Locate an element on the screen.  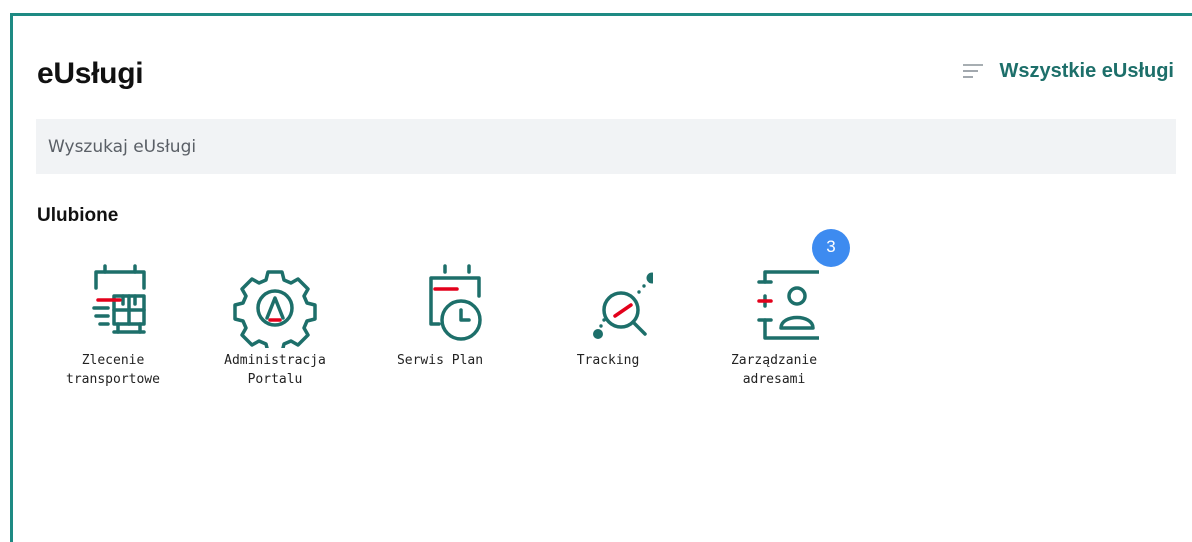
menu-lines-icon is located at coordinates (973, 71).